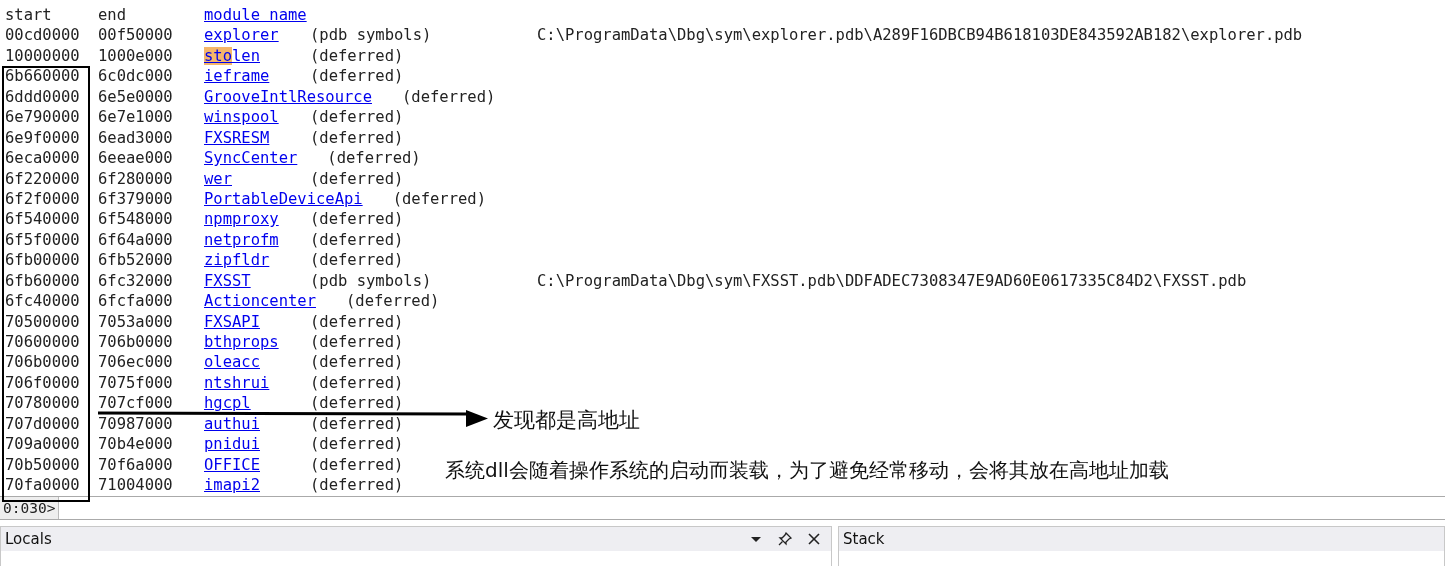  Describe the element at coordinates (43, 260) in the screenshot. I see `start-address: 6fb00000` at that location.